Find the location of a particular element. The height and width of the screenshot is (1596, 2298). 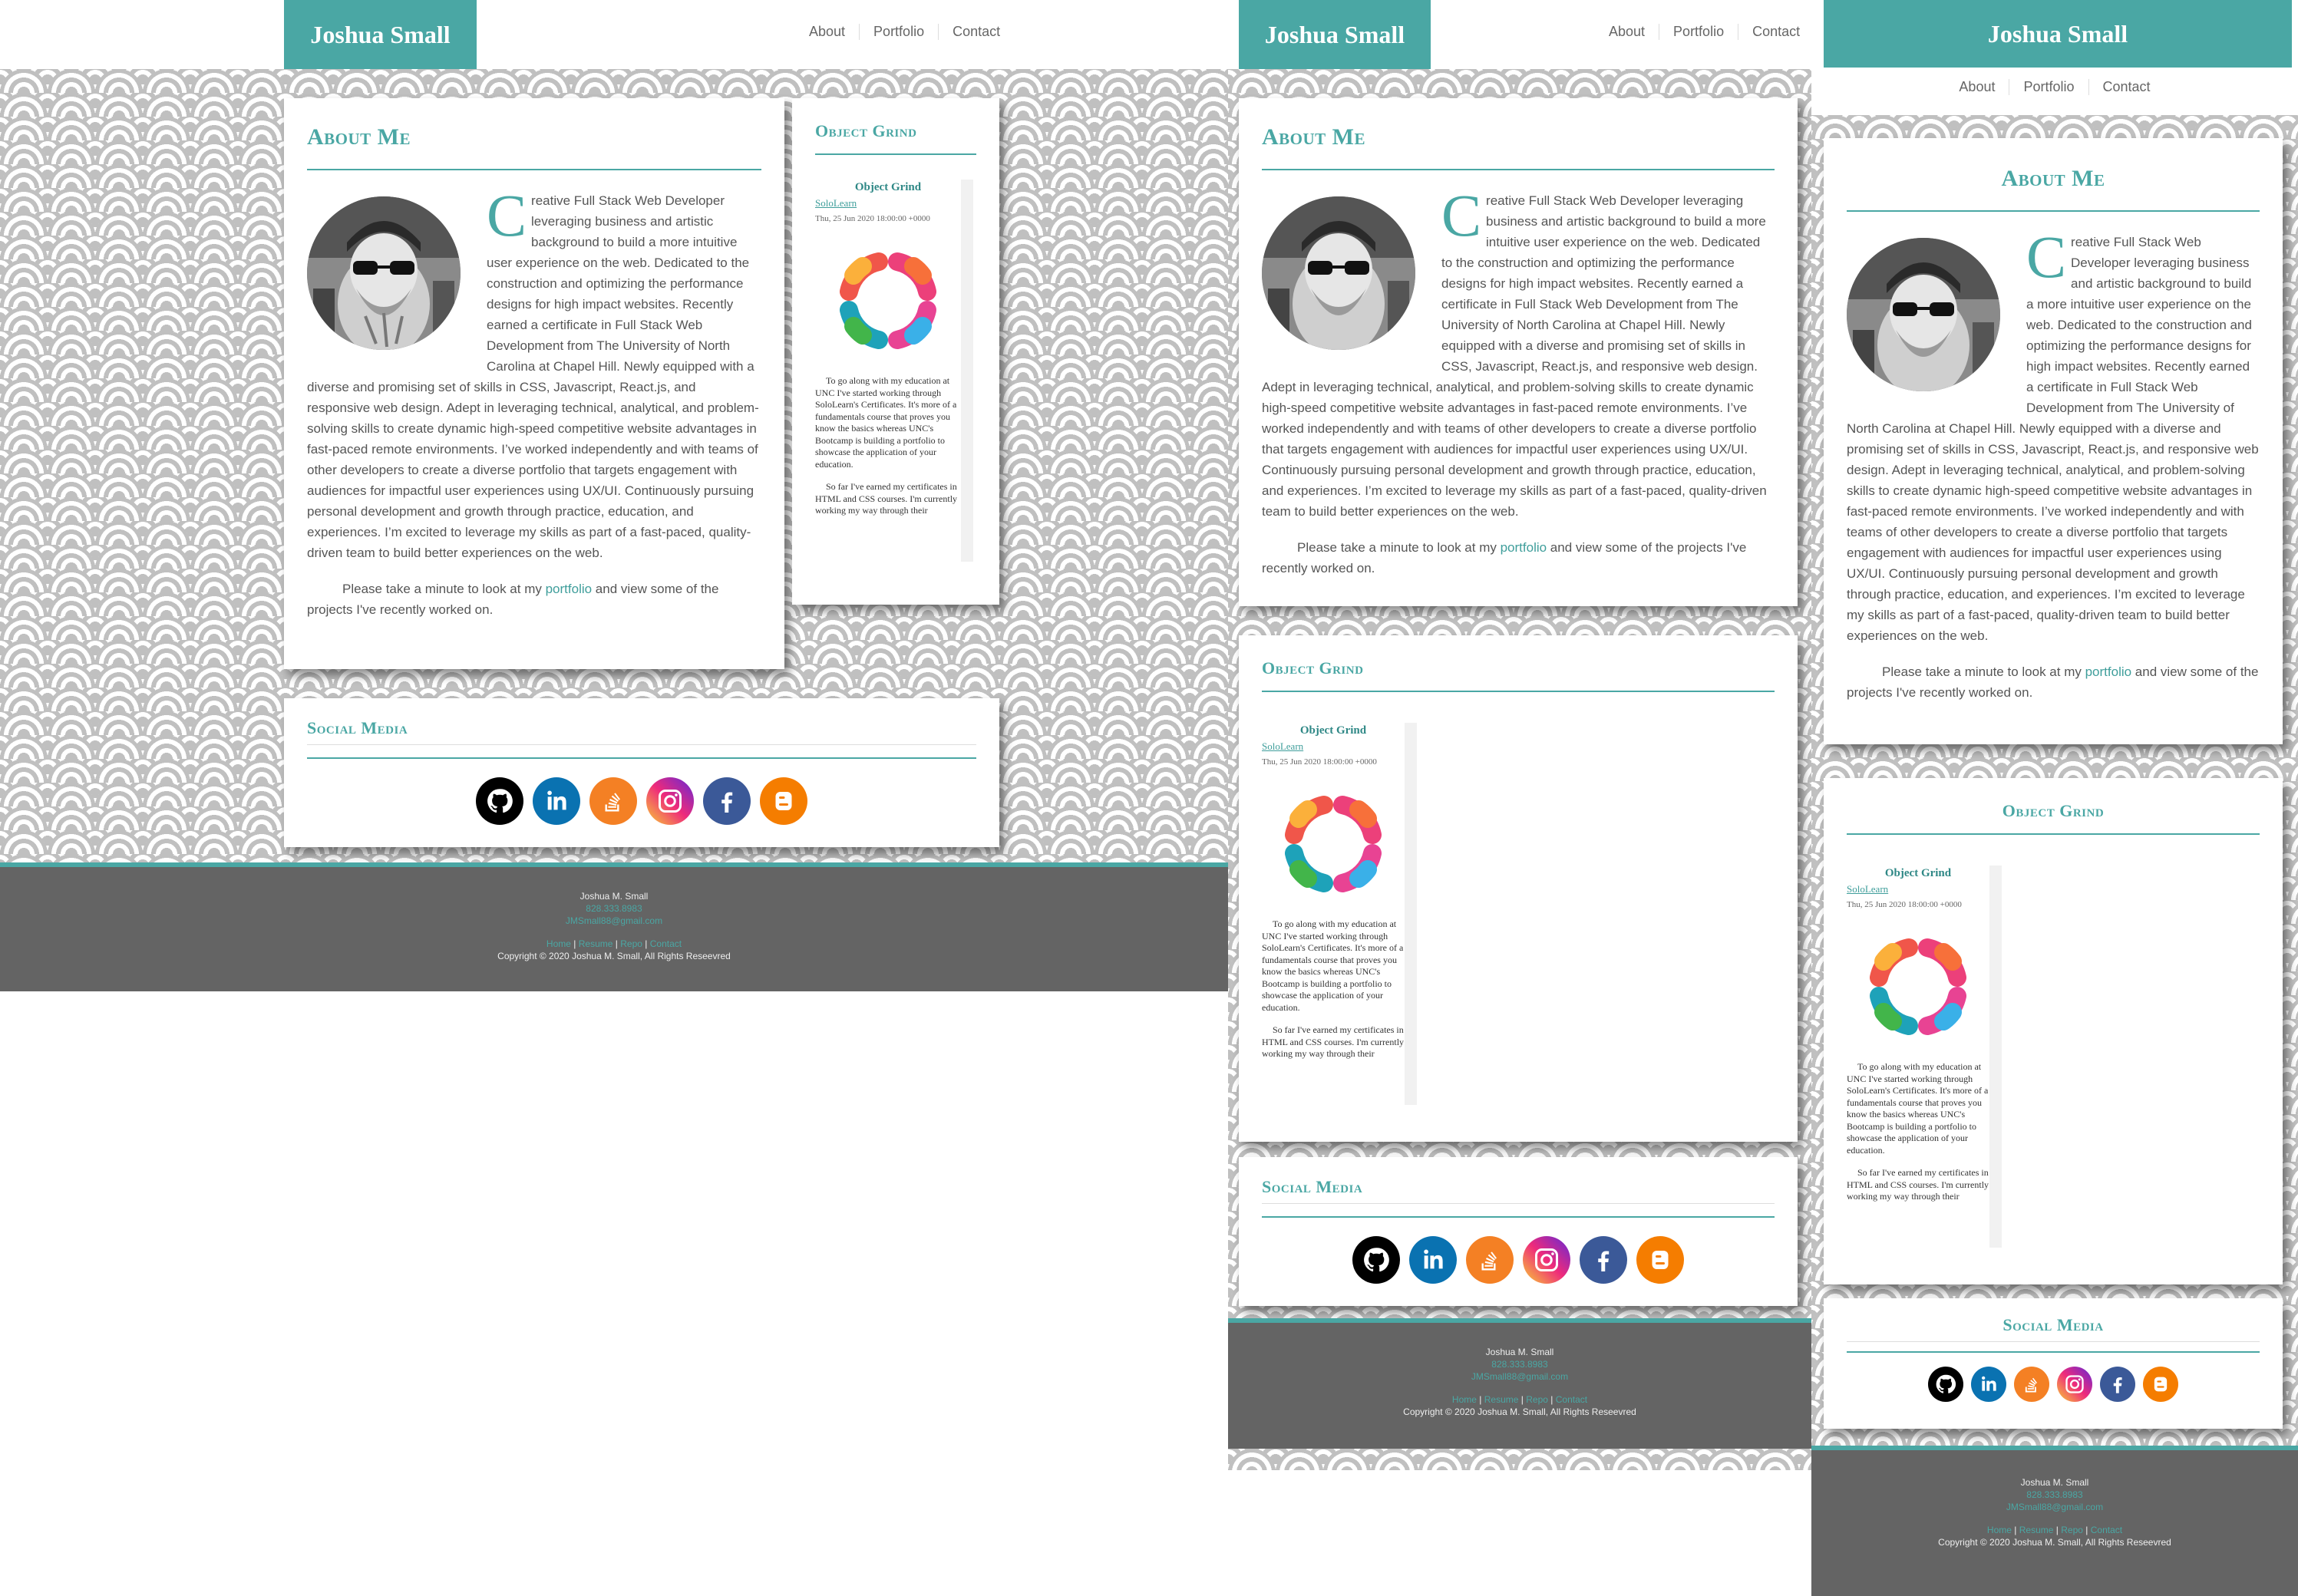

profile-avatar is located at coordinates (1338, 273).